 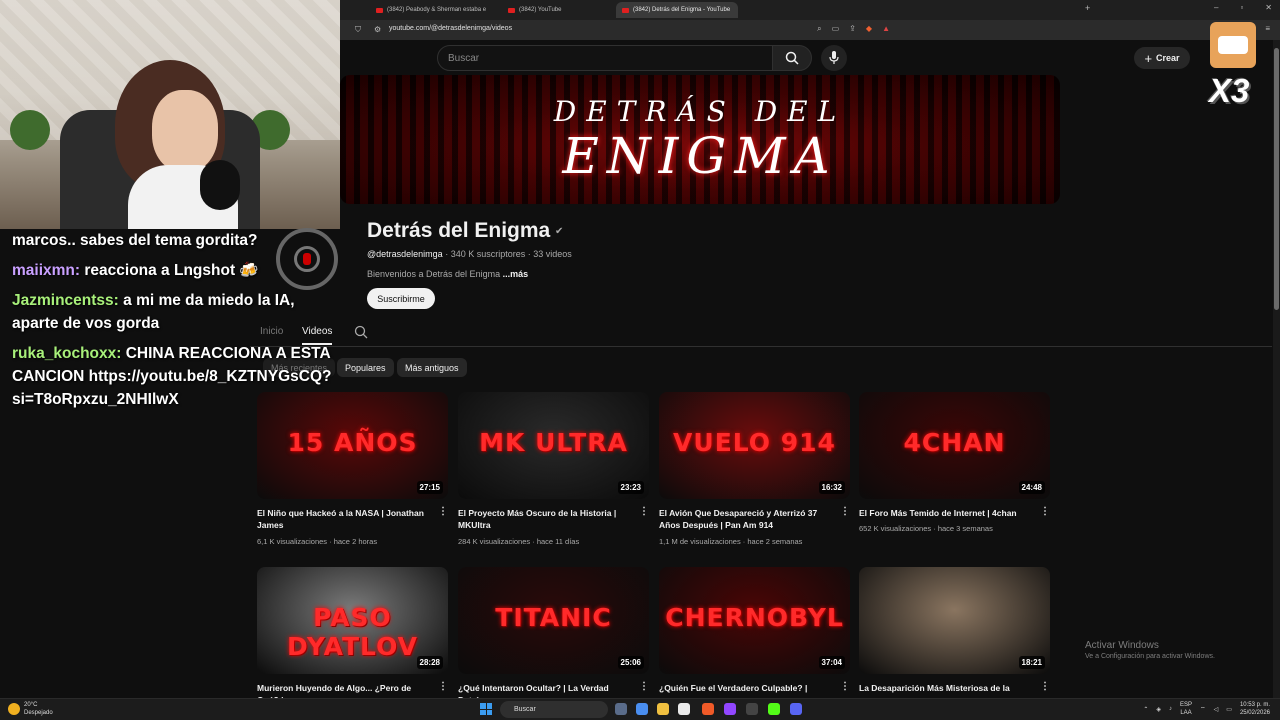 What do you see at coordinates (642, 709) in the screenshot?
I see `edge-icon` at bounding box center [642, 709].